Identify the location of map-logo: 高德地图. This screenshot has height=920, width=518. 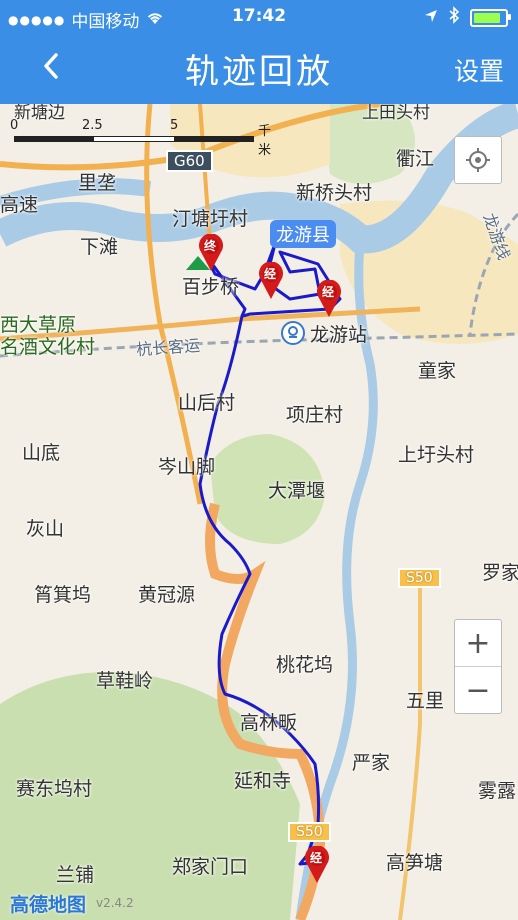
(48, 905).